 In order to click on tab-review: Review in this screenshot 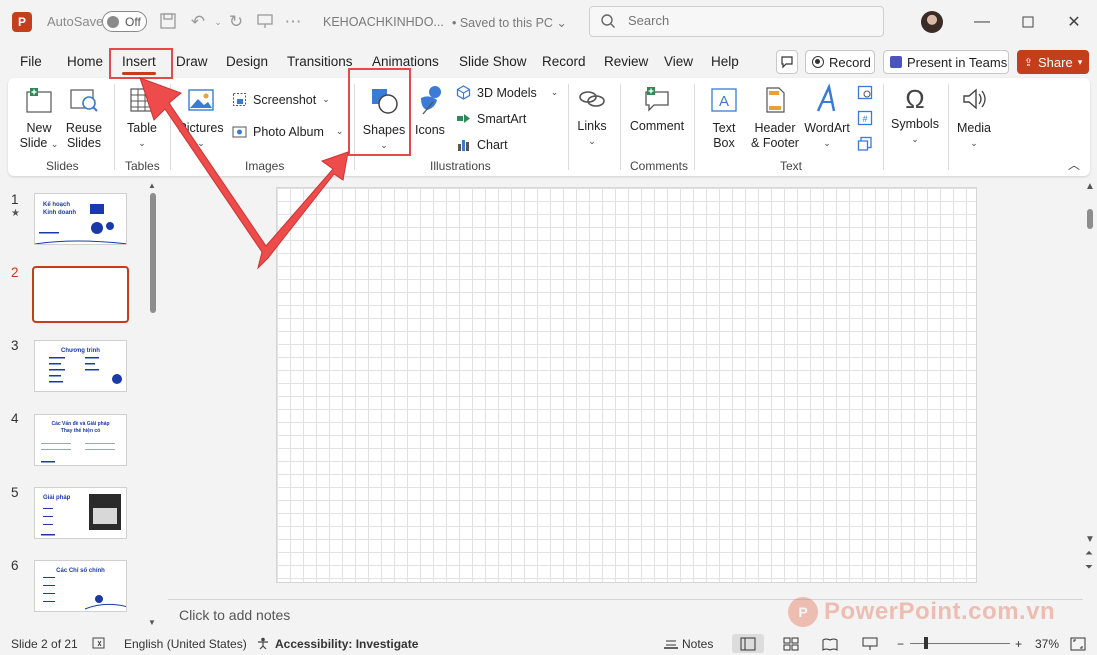, I will do `click(626, 61)`.